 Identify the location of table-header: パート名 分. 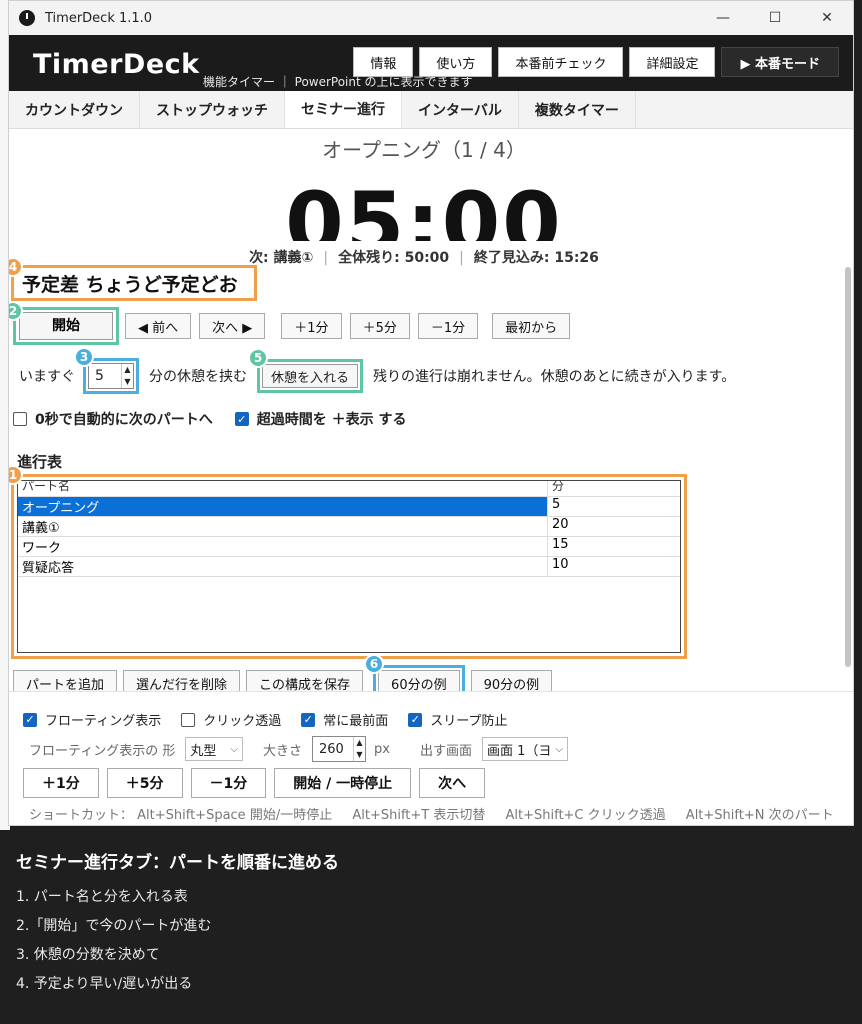
(349, 489).